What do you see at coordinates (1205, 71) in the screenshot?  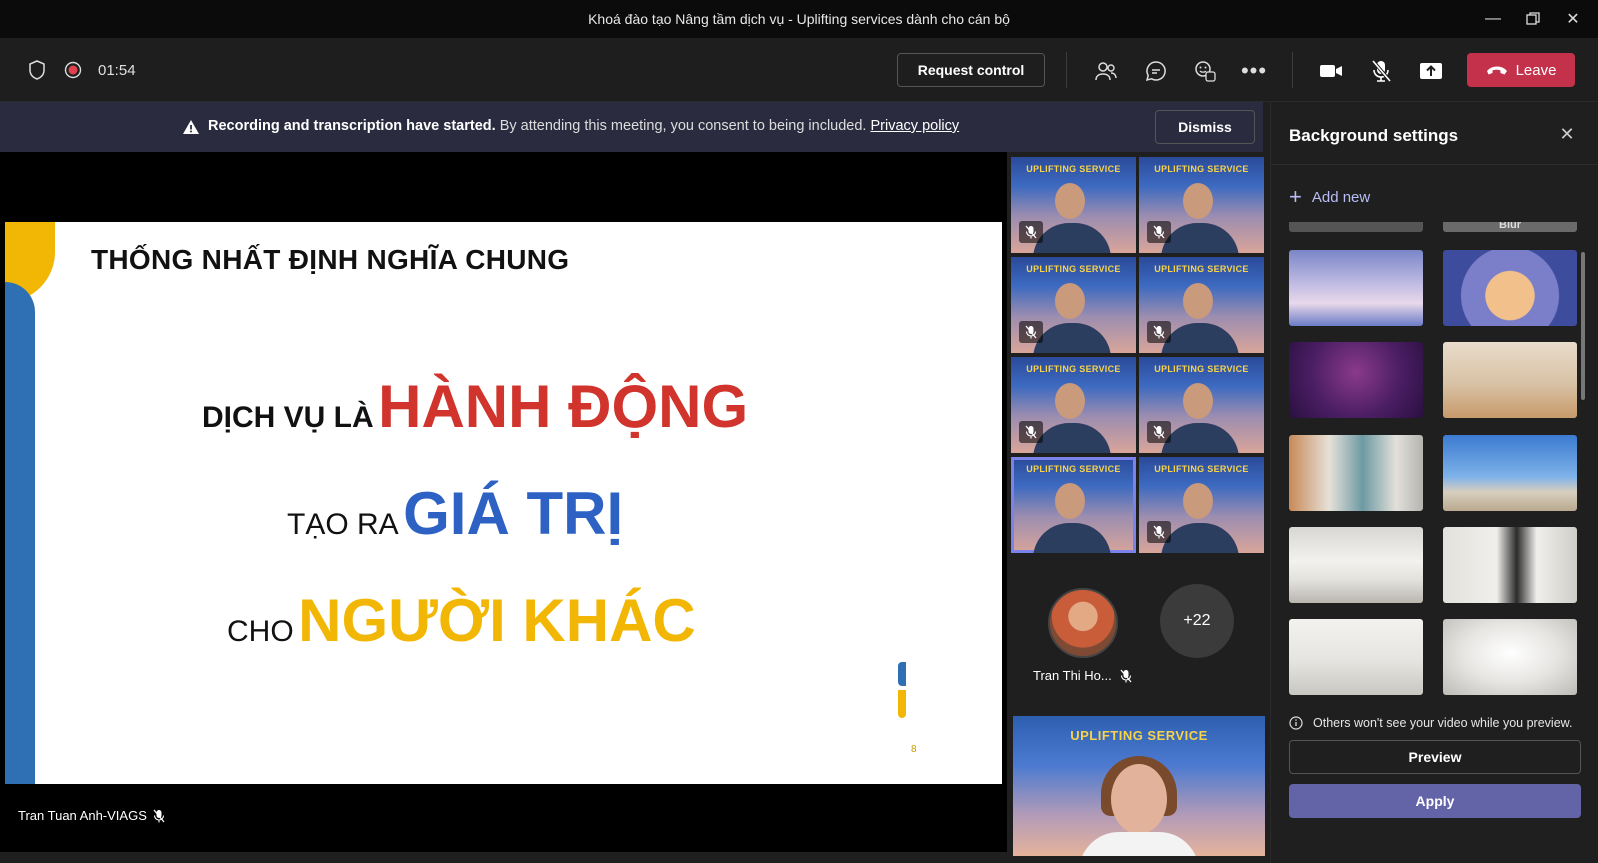 I see `reactions-icon` at bounding box center [1205, 71].